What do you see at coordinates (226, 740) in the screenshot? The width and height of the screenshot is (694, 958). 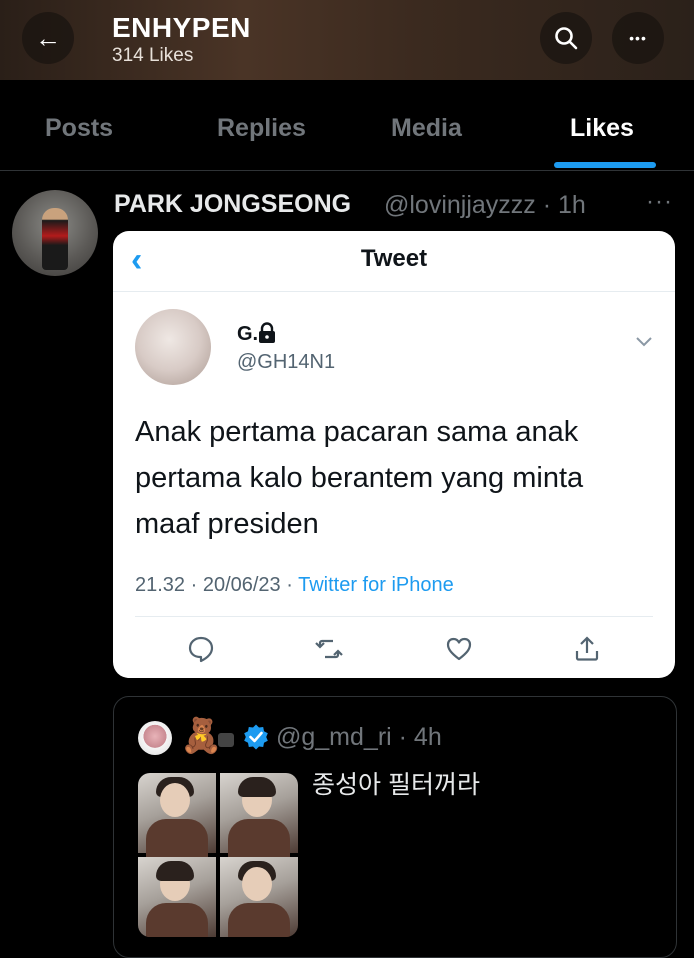 I see `quoted-mini-icon` at bounding box center [226, 740].